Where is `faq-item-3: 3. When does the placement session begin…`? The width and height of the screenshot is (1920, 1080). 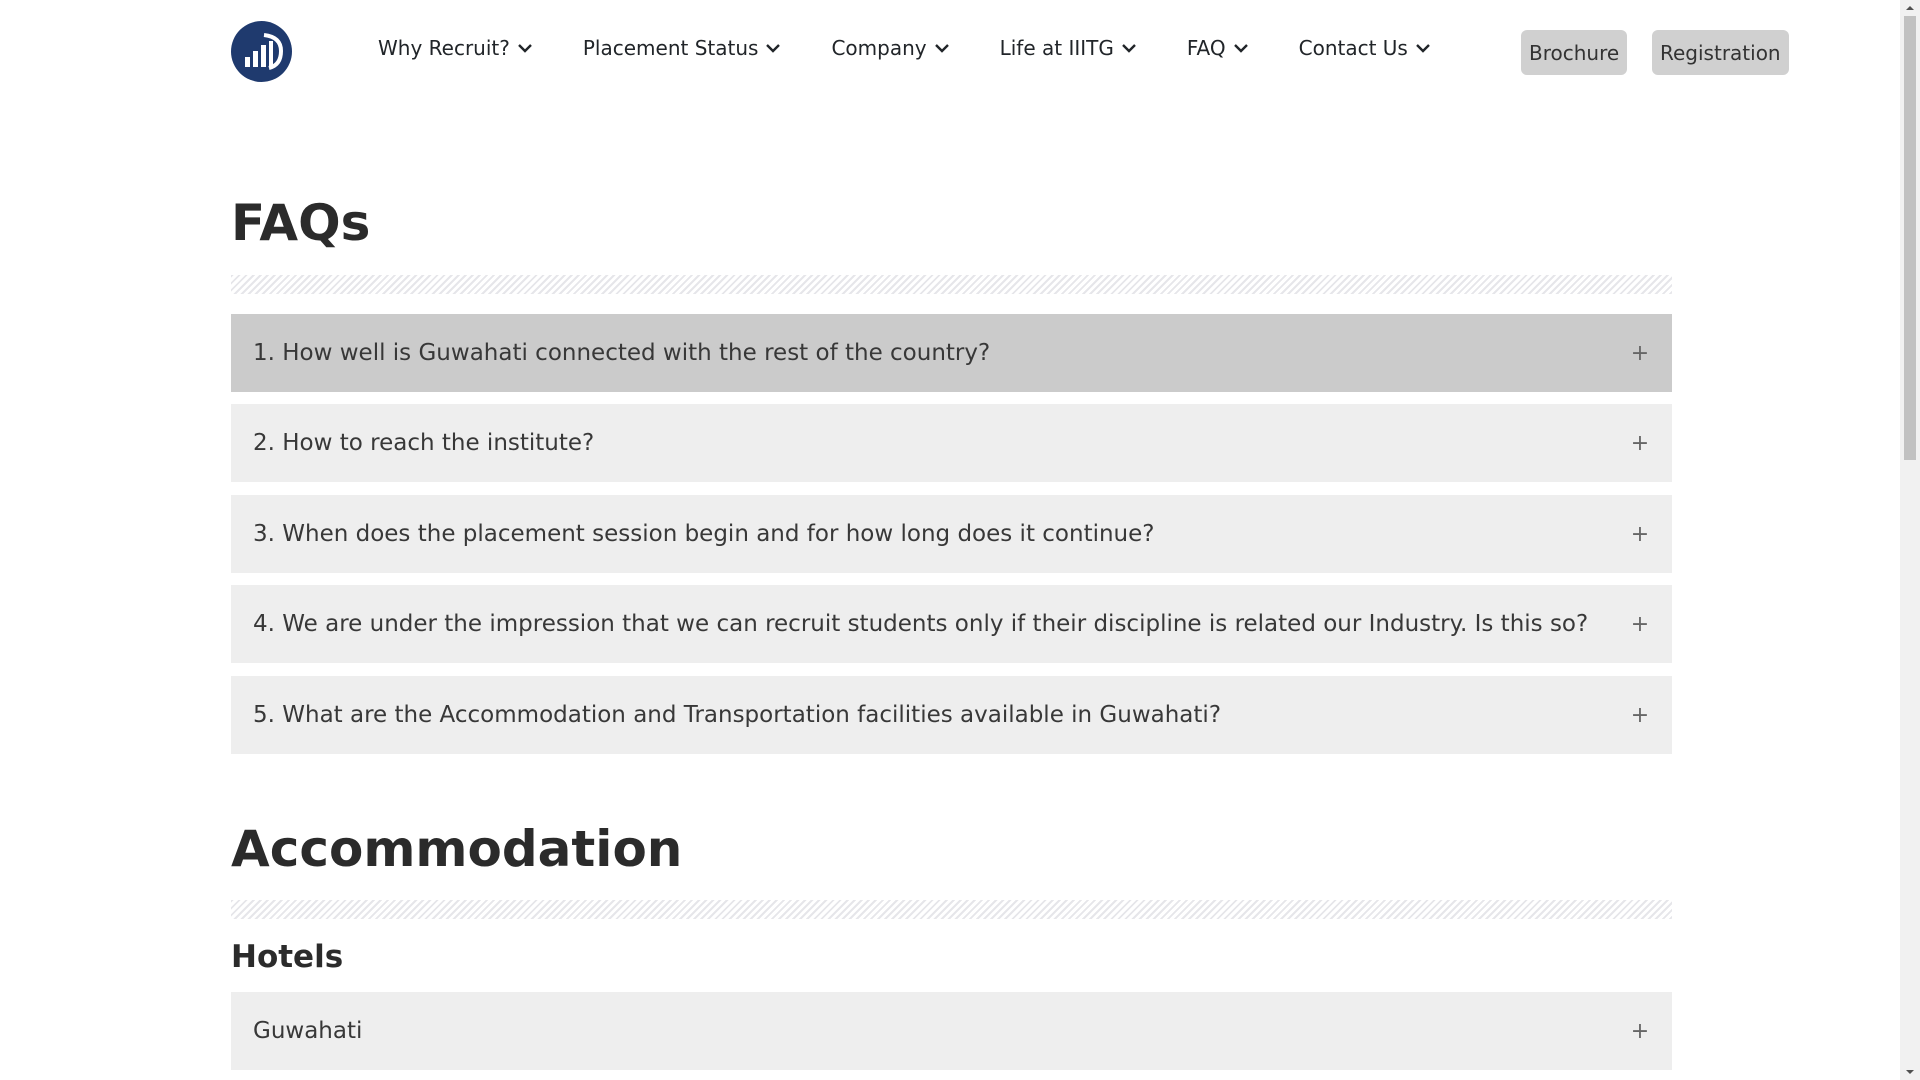 faq-item-3: 3. When does the placement session begin… is located at coordinates (951, 534).